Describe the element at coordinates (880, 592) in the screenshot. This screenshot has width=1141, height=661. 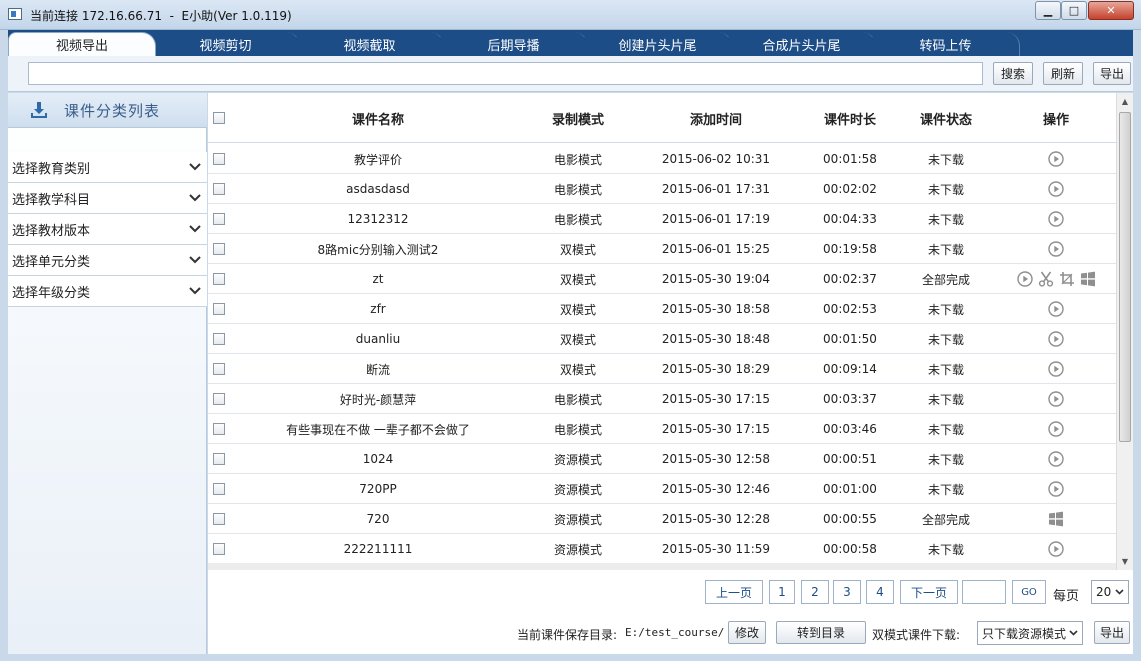
I see `page-4-button: 4` at that location.